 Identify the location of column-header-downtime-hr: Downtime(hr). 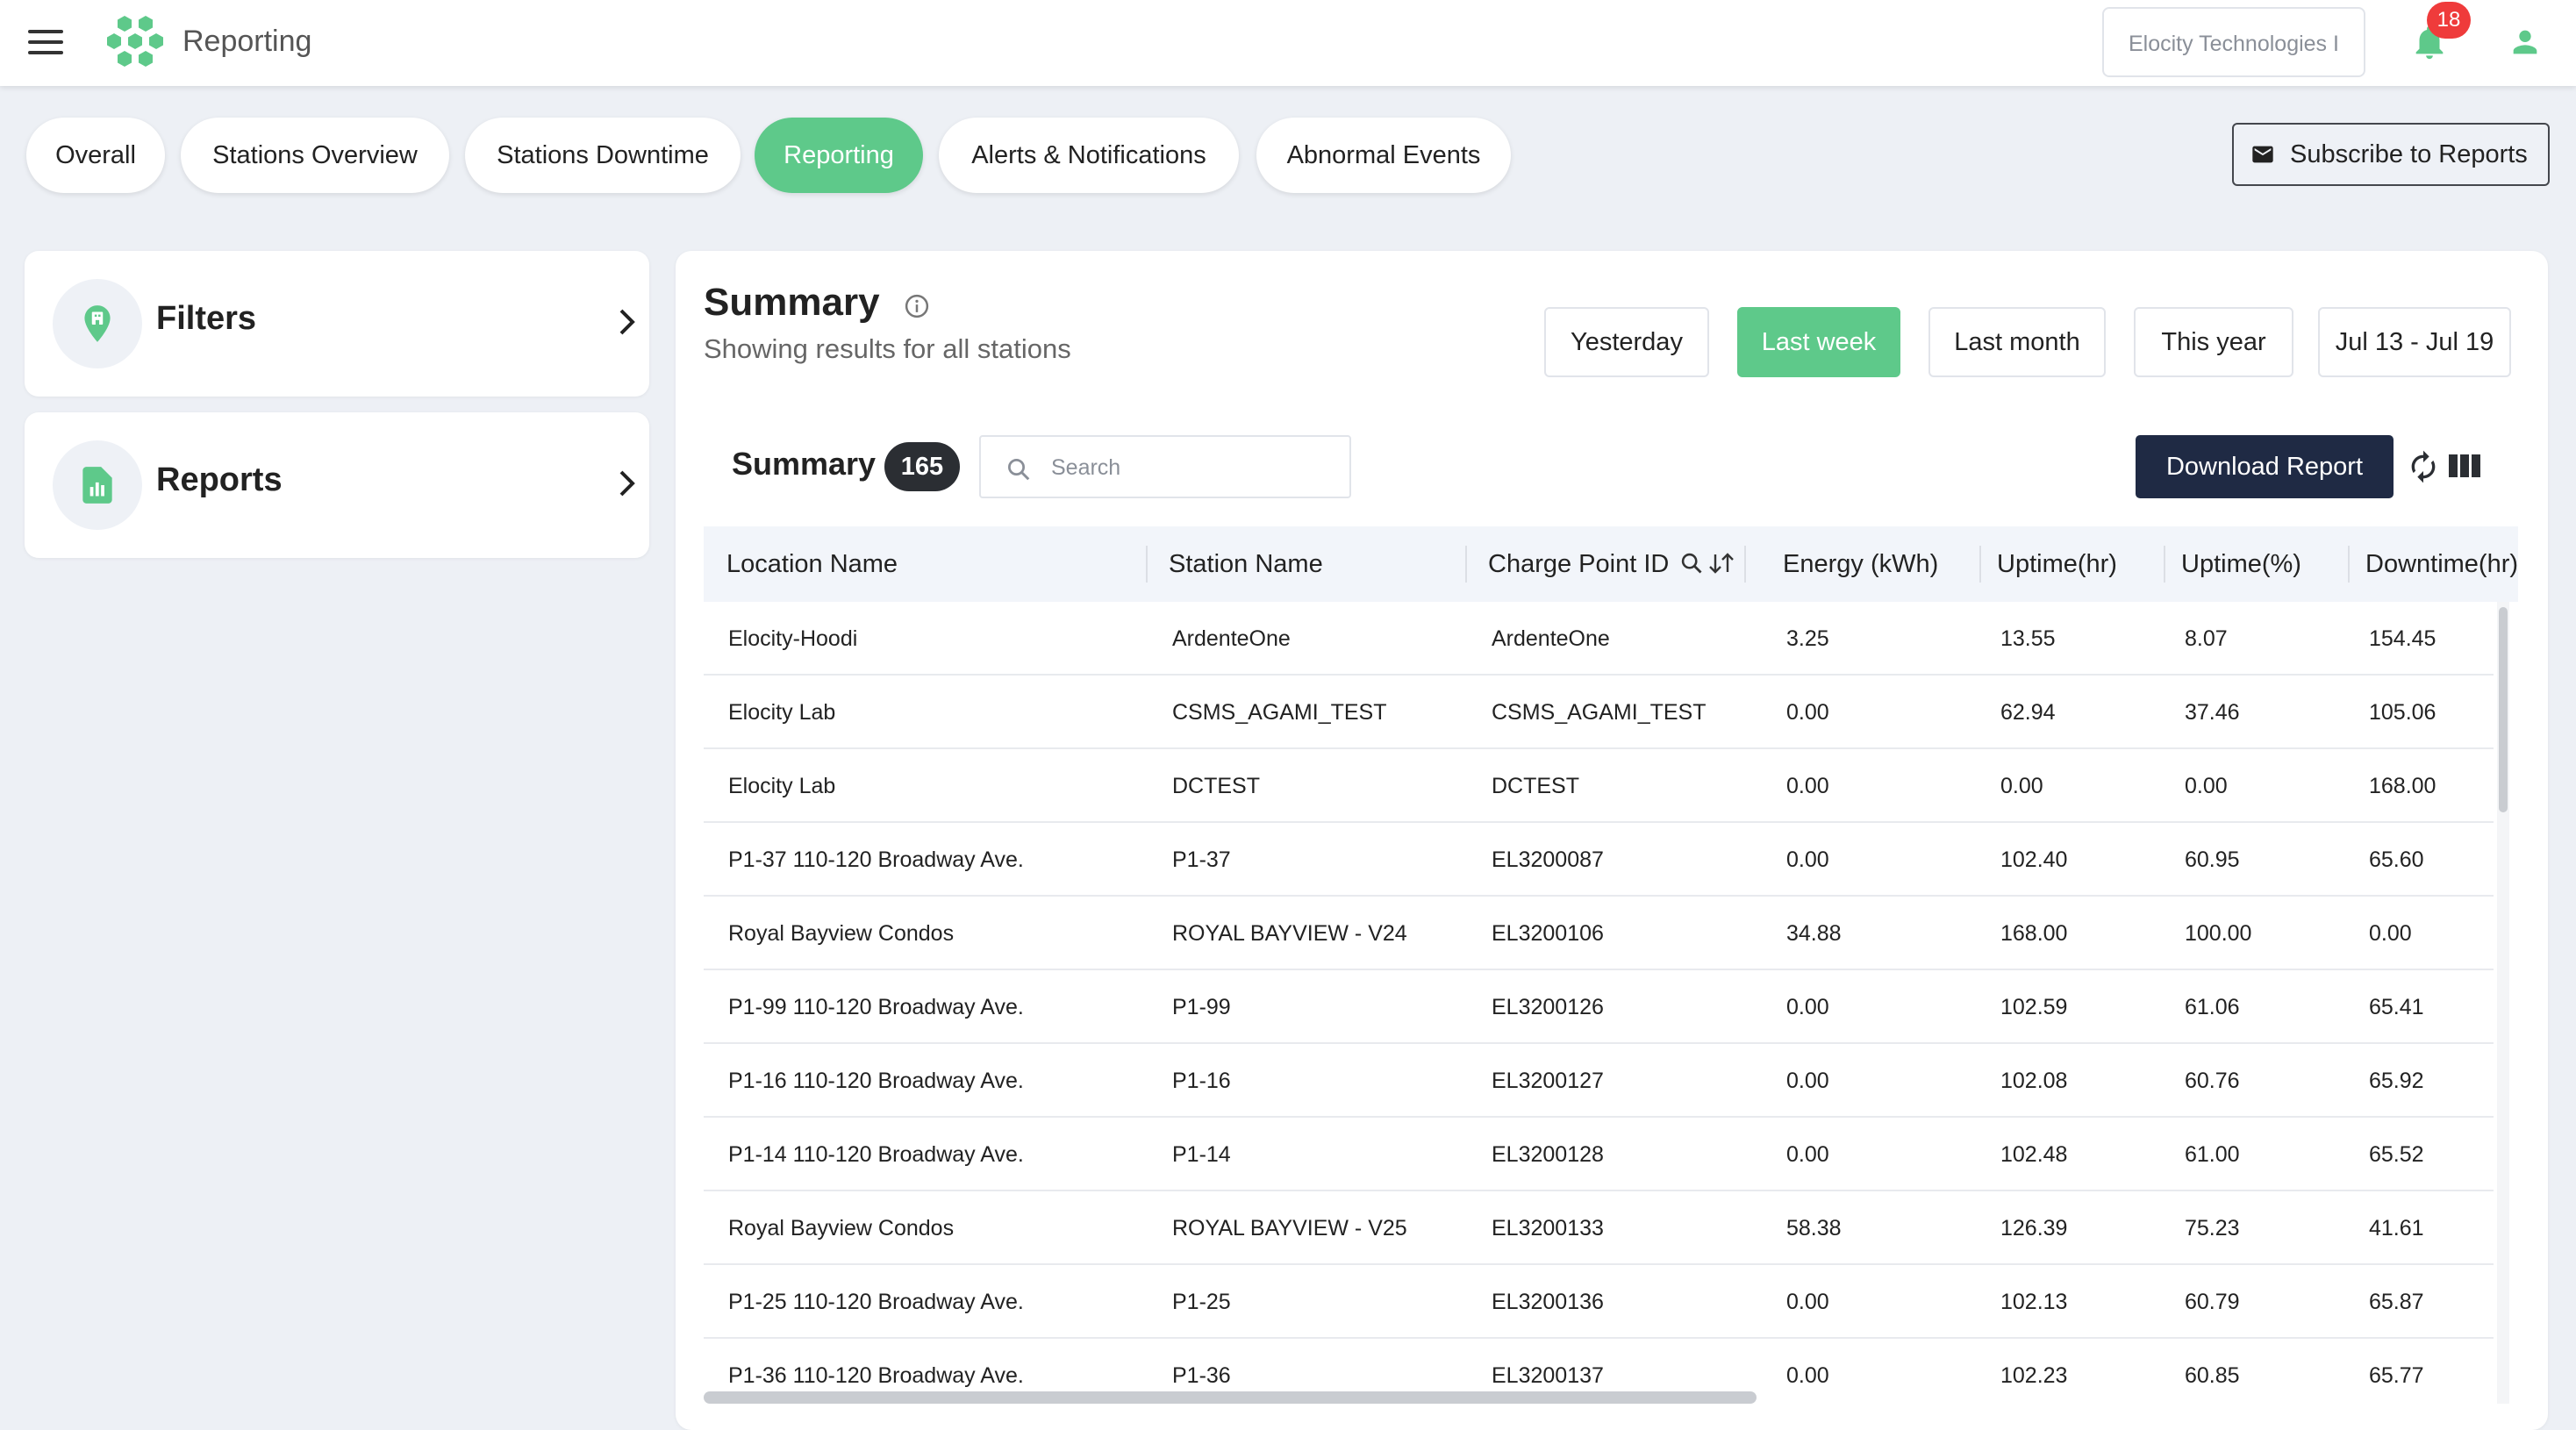
(2441, 564).